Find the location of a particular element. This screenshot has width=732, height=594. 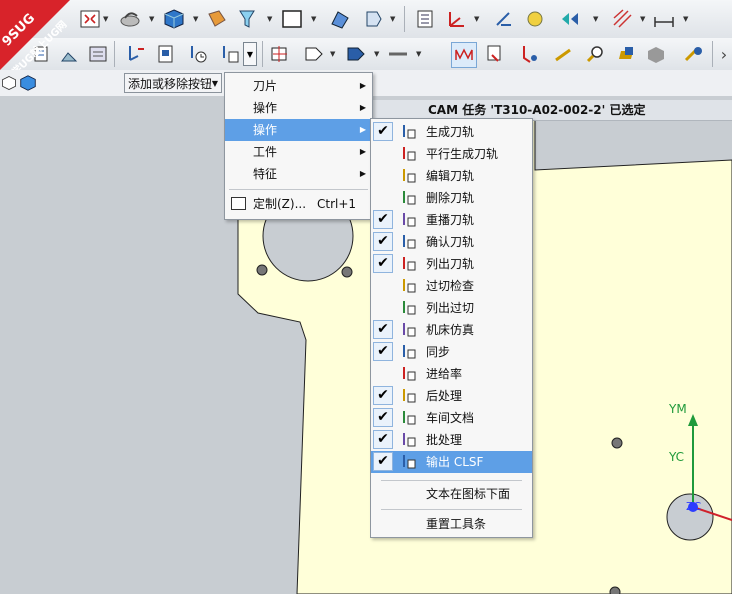

submenu-item: ✔ 机床仿真 is located at coordinates (451, 330).